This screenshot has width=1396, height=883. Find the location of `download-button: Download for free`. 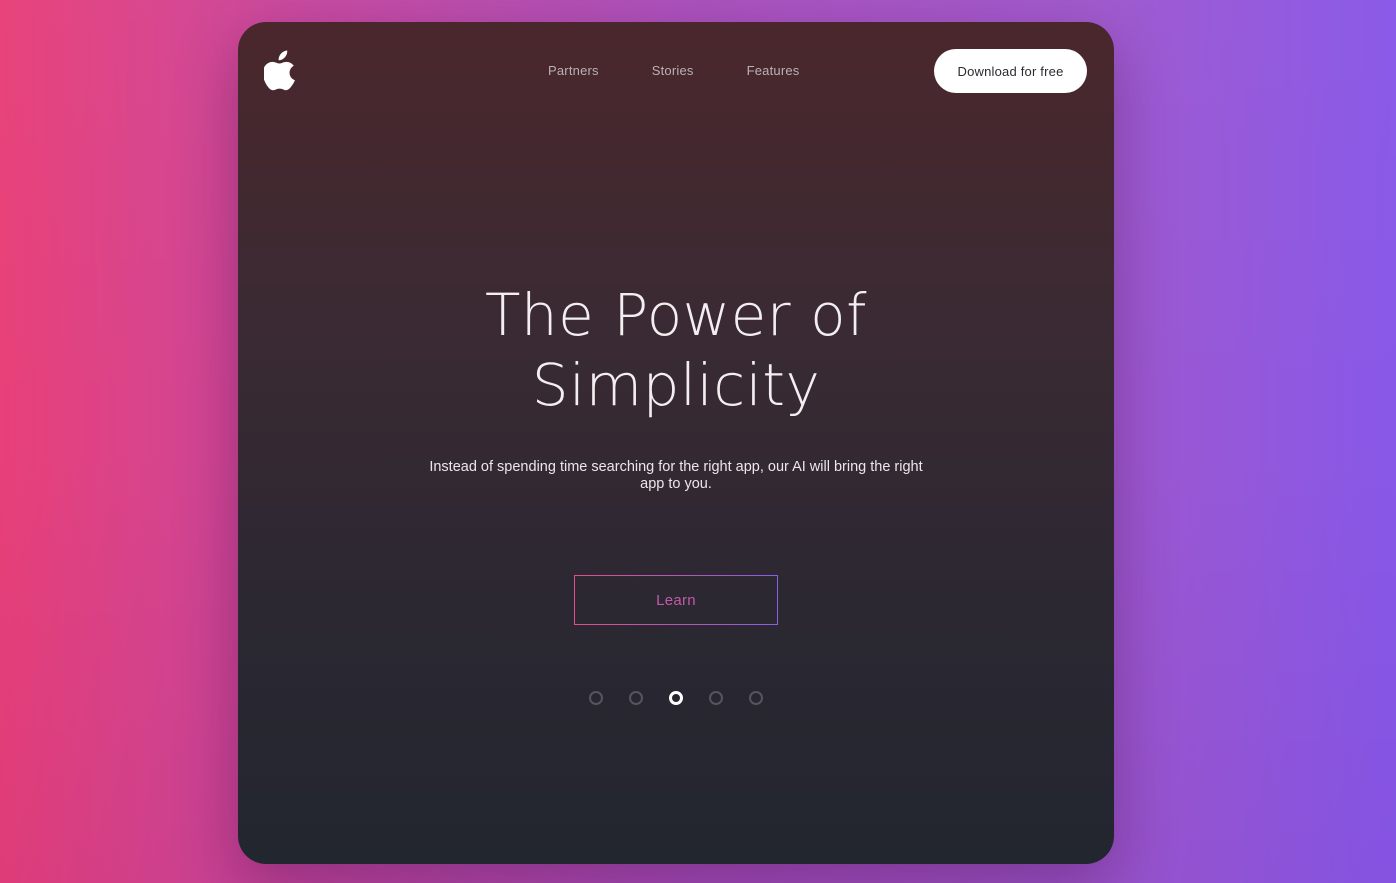

download-button: Download for free is located at coordinates (1010, 71).